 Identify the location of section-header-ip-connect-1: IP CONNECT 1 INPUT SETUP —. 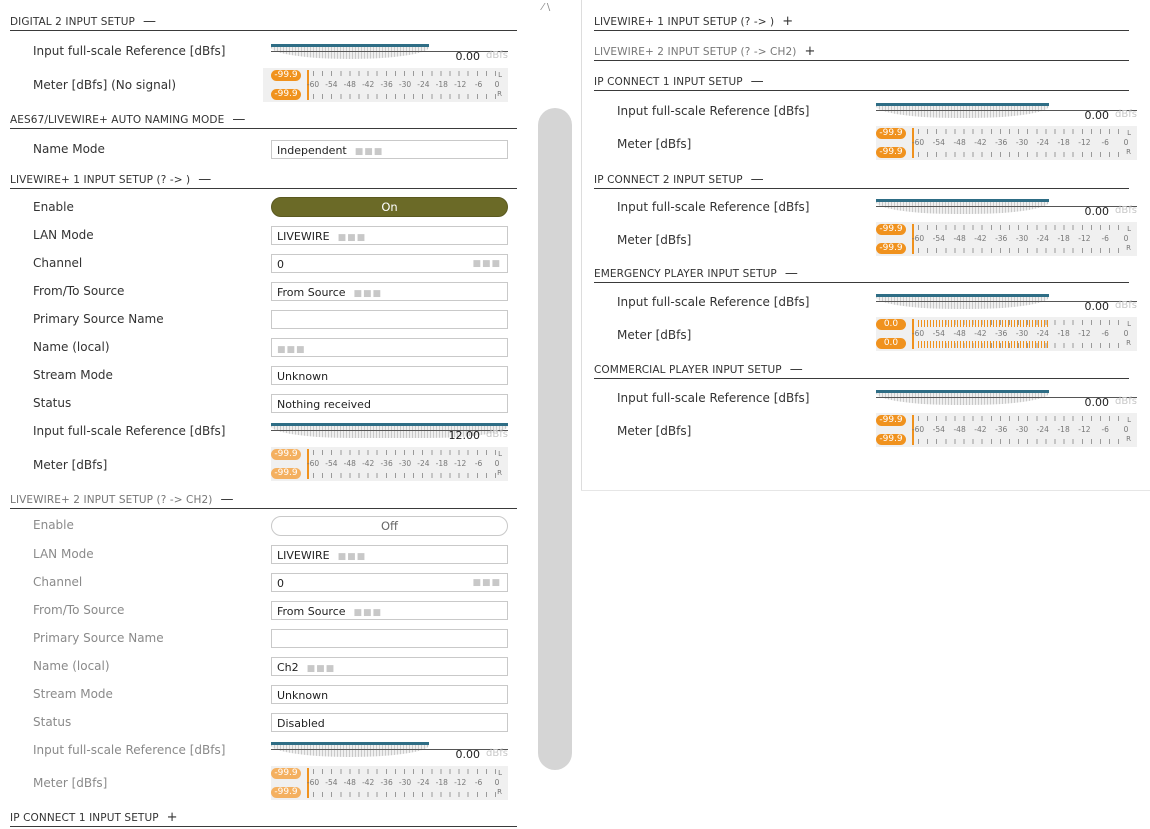
(861, 82).